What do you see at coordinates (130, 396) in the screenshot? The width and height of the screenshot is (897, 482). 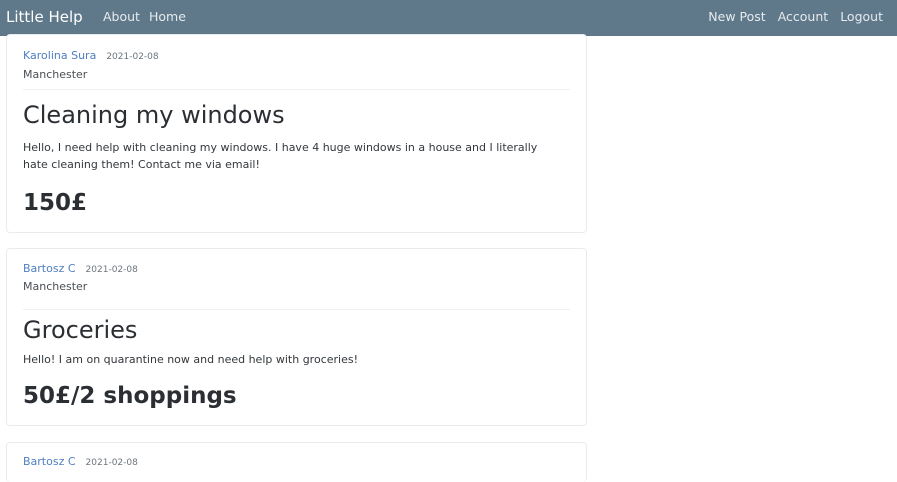 I see `post-price: 50£/2 shoppings` at bounding box center [130, 396].